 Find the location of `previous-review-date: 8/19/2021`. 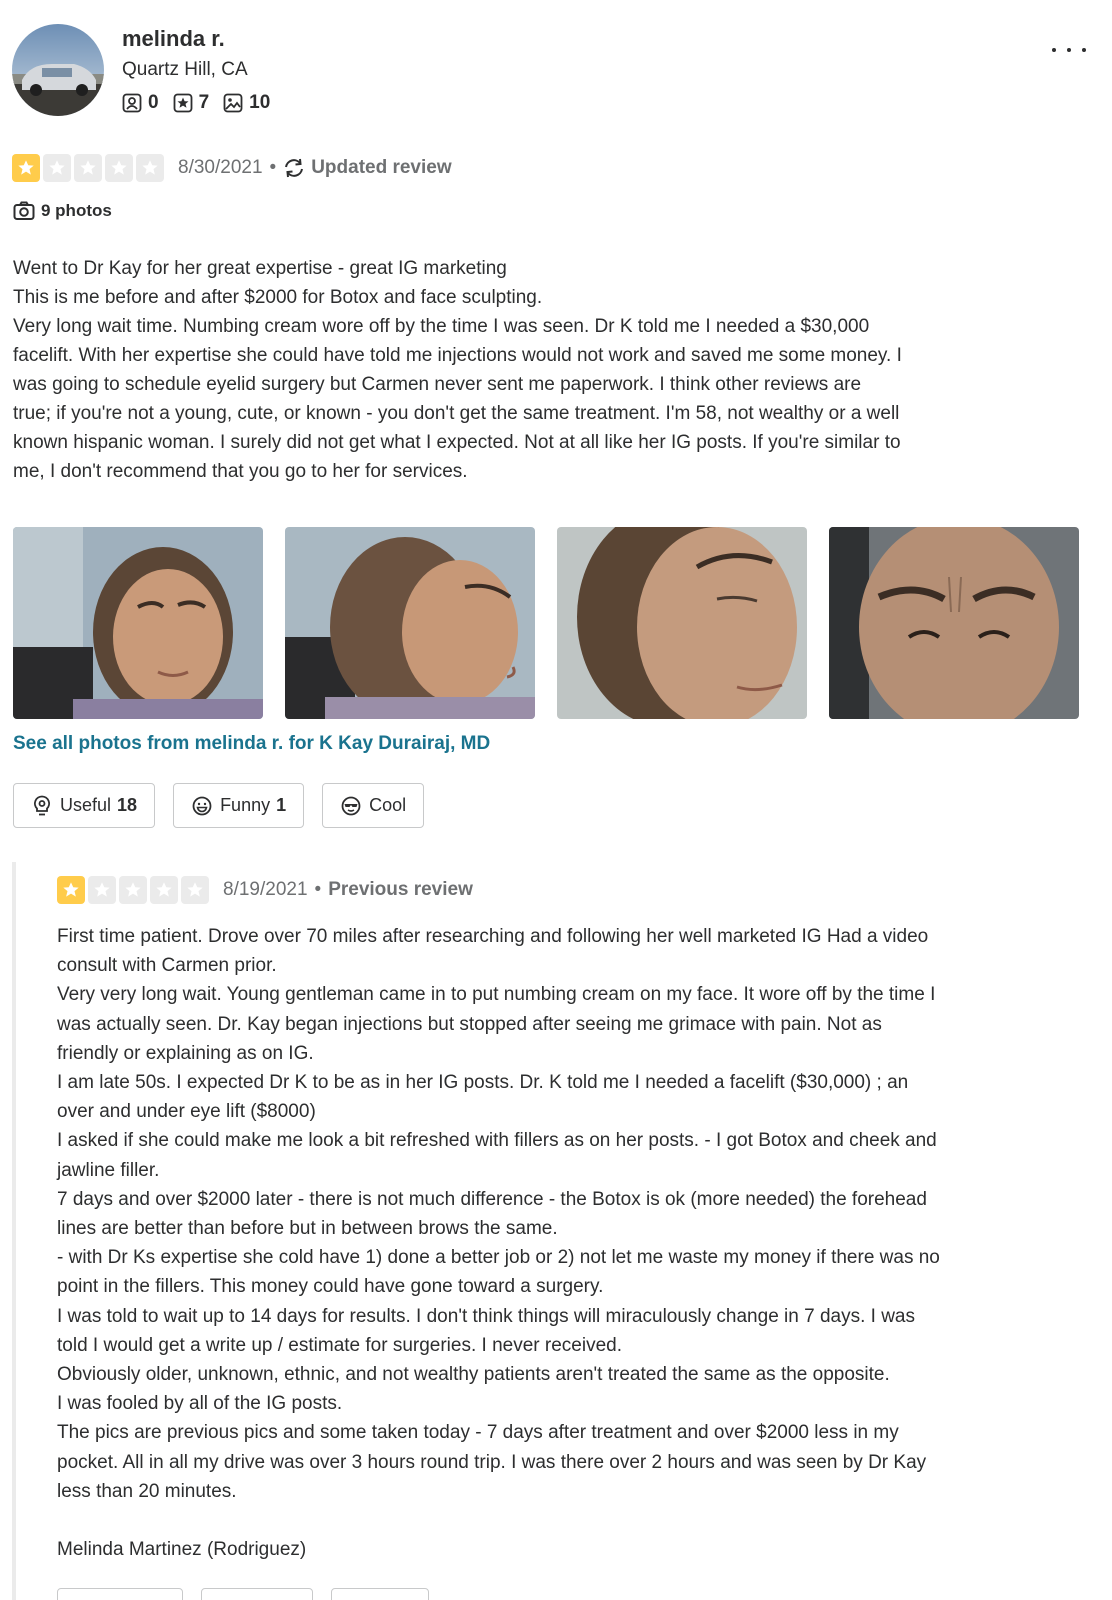

previous-review-date: 8/19/2021 is located at coordinates (265, 889).